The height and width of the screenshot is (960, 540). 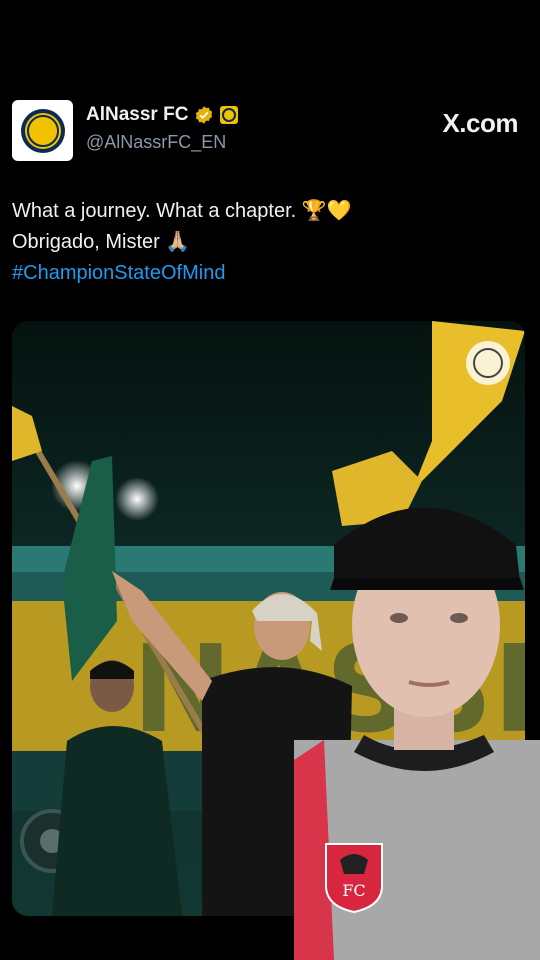 What do you see at coordinates (480, 123) in the screenshot?
I see `brand-label: X.com` at bounding box center [480, 123].